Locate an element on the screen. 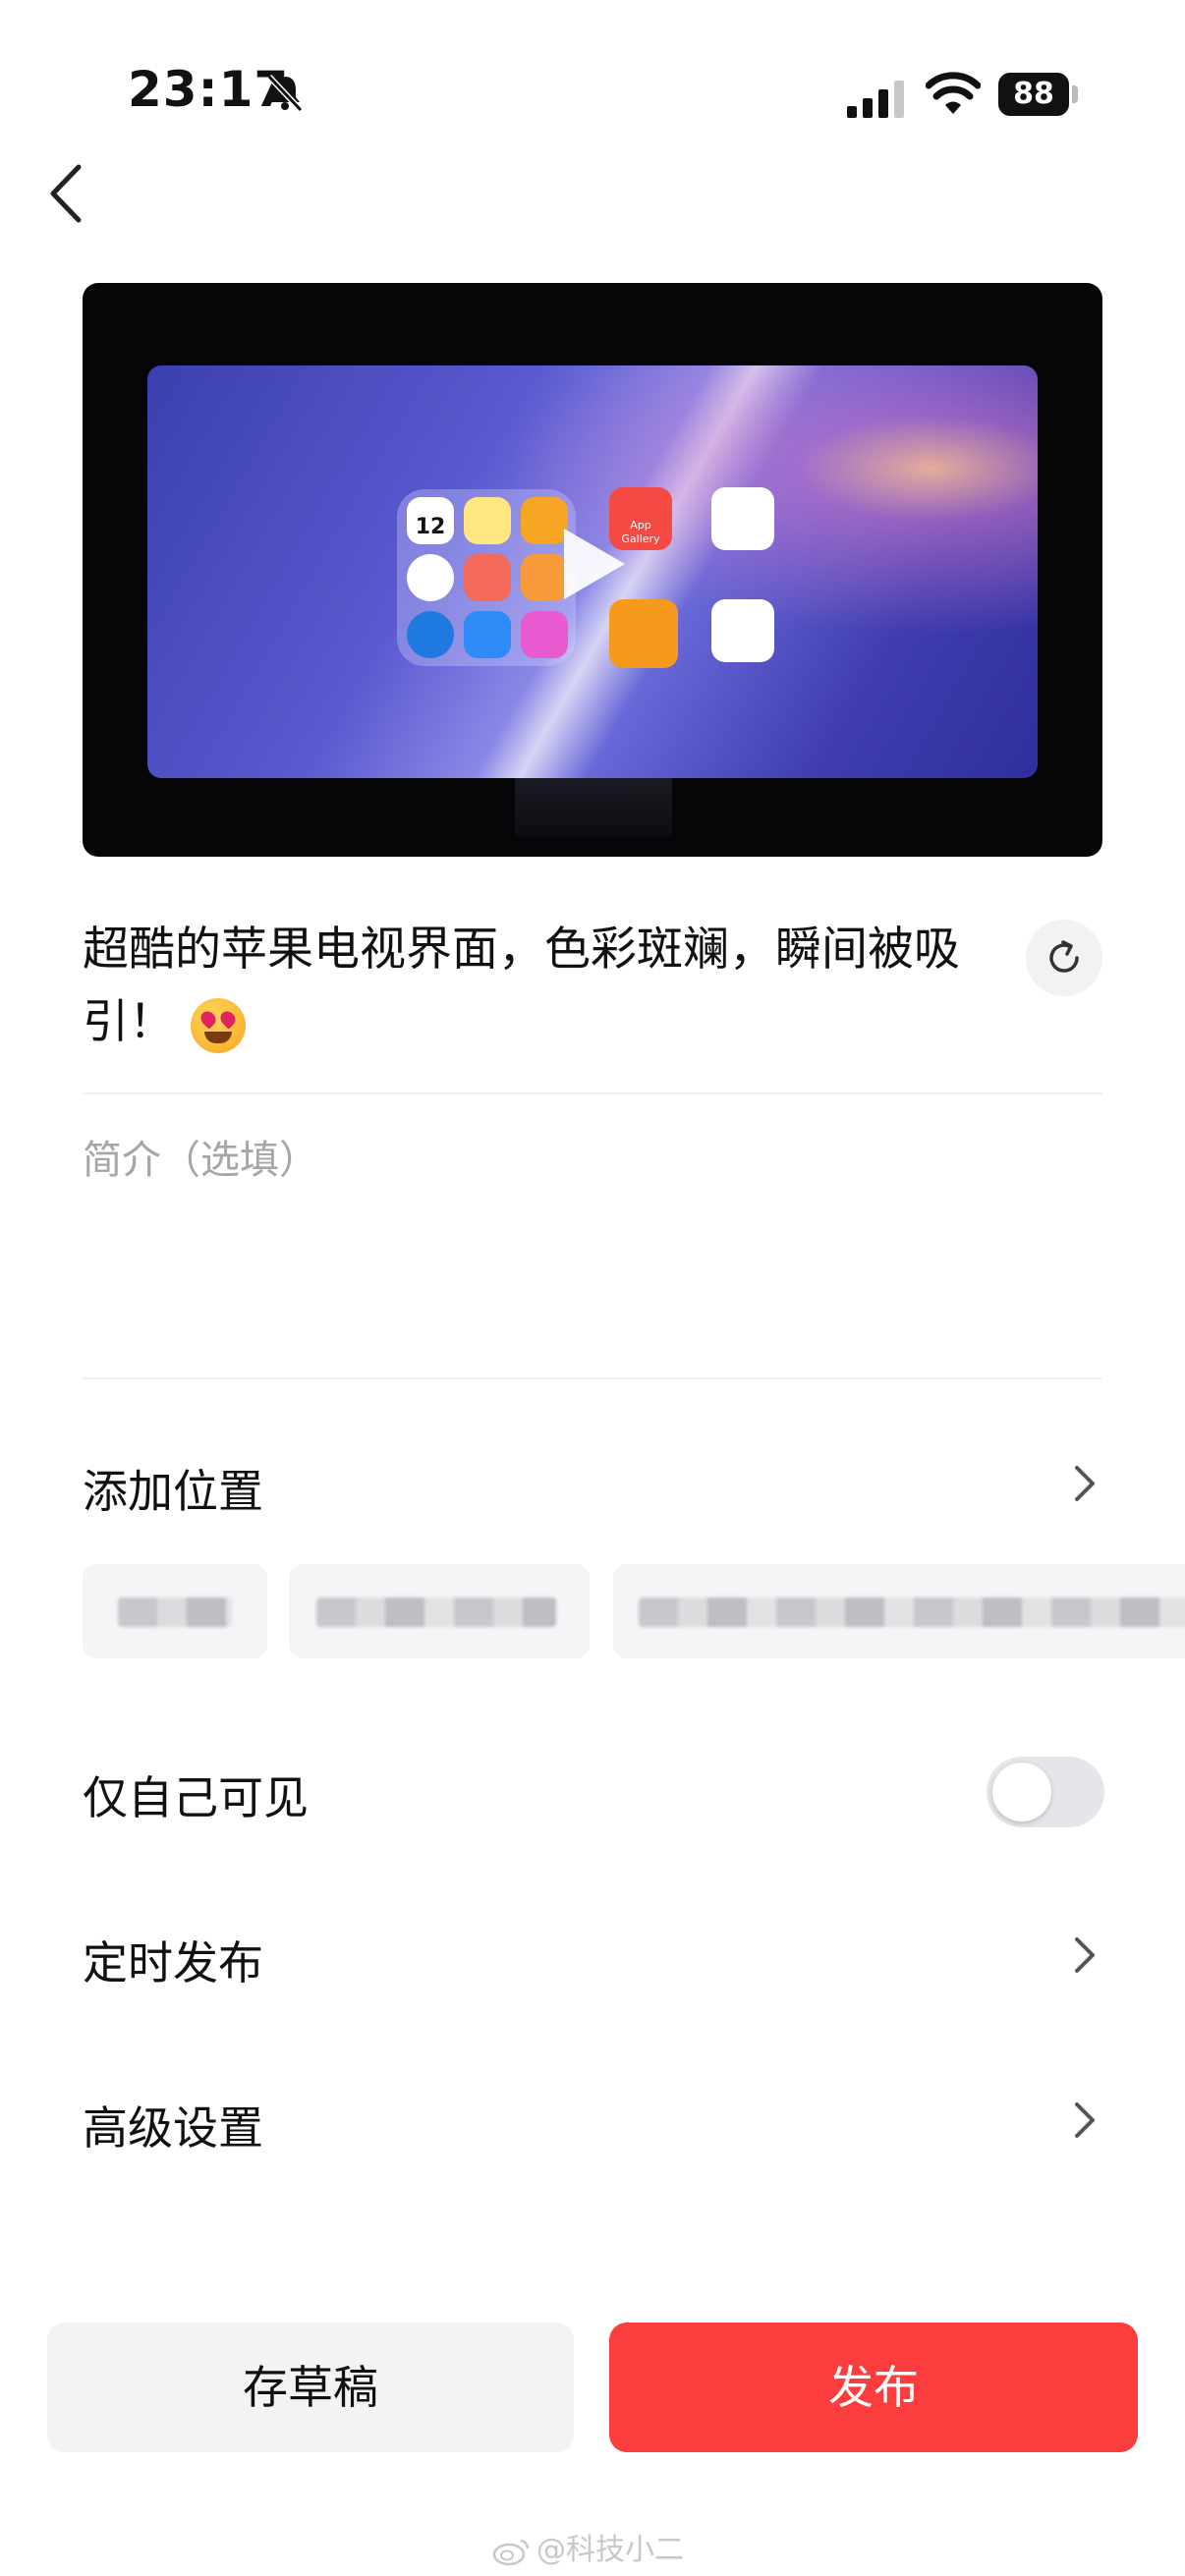 The height and width of the screenshot is (2576, 1185). advanced-settings-row: 高级设置 is located at coordinates (173, 2125).